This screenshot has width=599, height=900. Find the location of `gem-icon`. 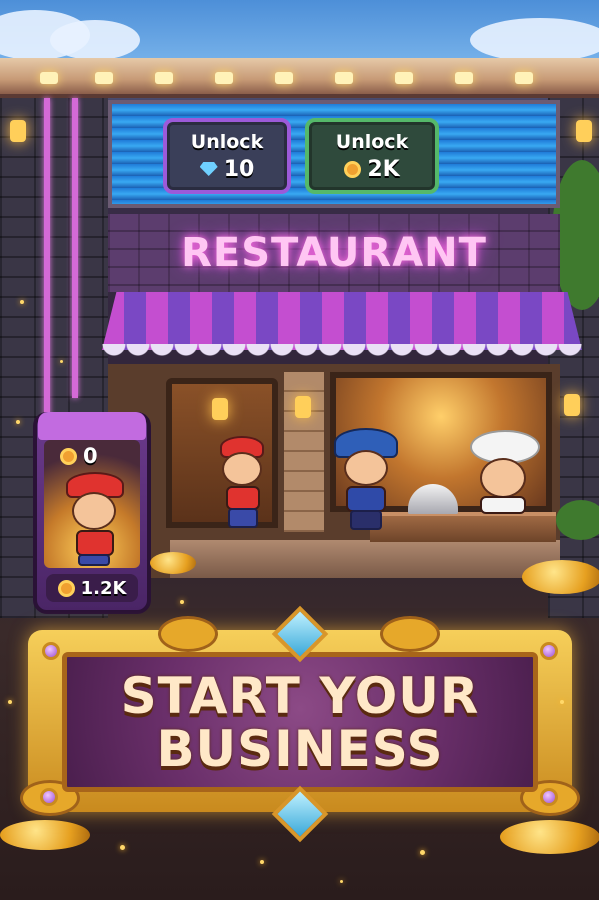

gem-icon is located at coordinates (208, 169).